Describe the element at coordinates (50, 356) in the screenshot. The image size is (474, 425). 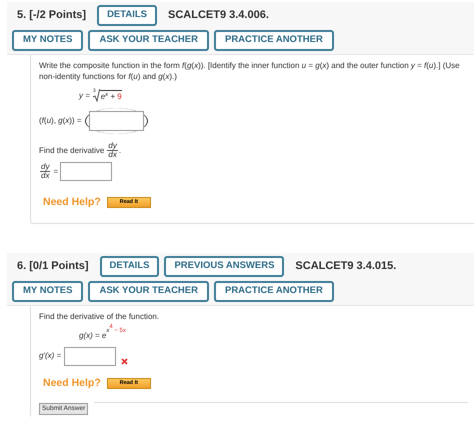
I see `answer-label: g′(x) =` at that location.